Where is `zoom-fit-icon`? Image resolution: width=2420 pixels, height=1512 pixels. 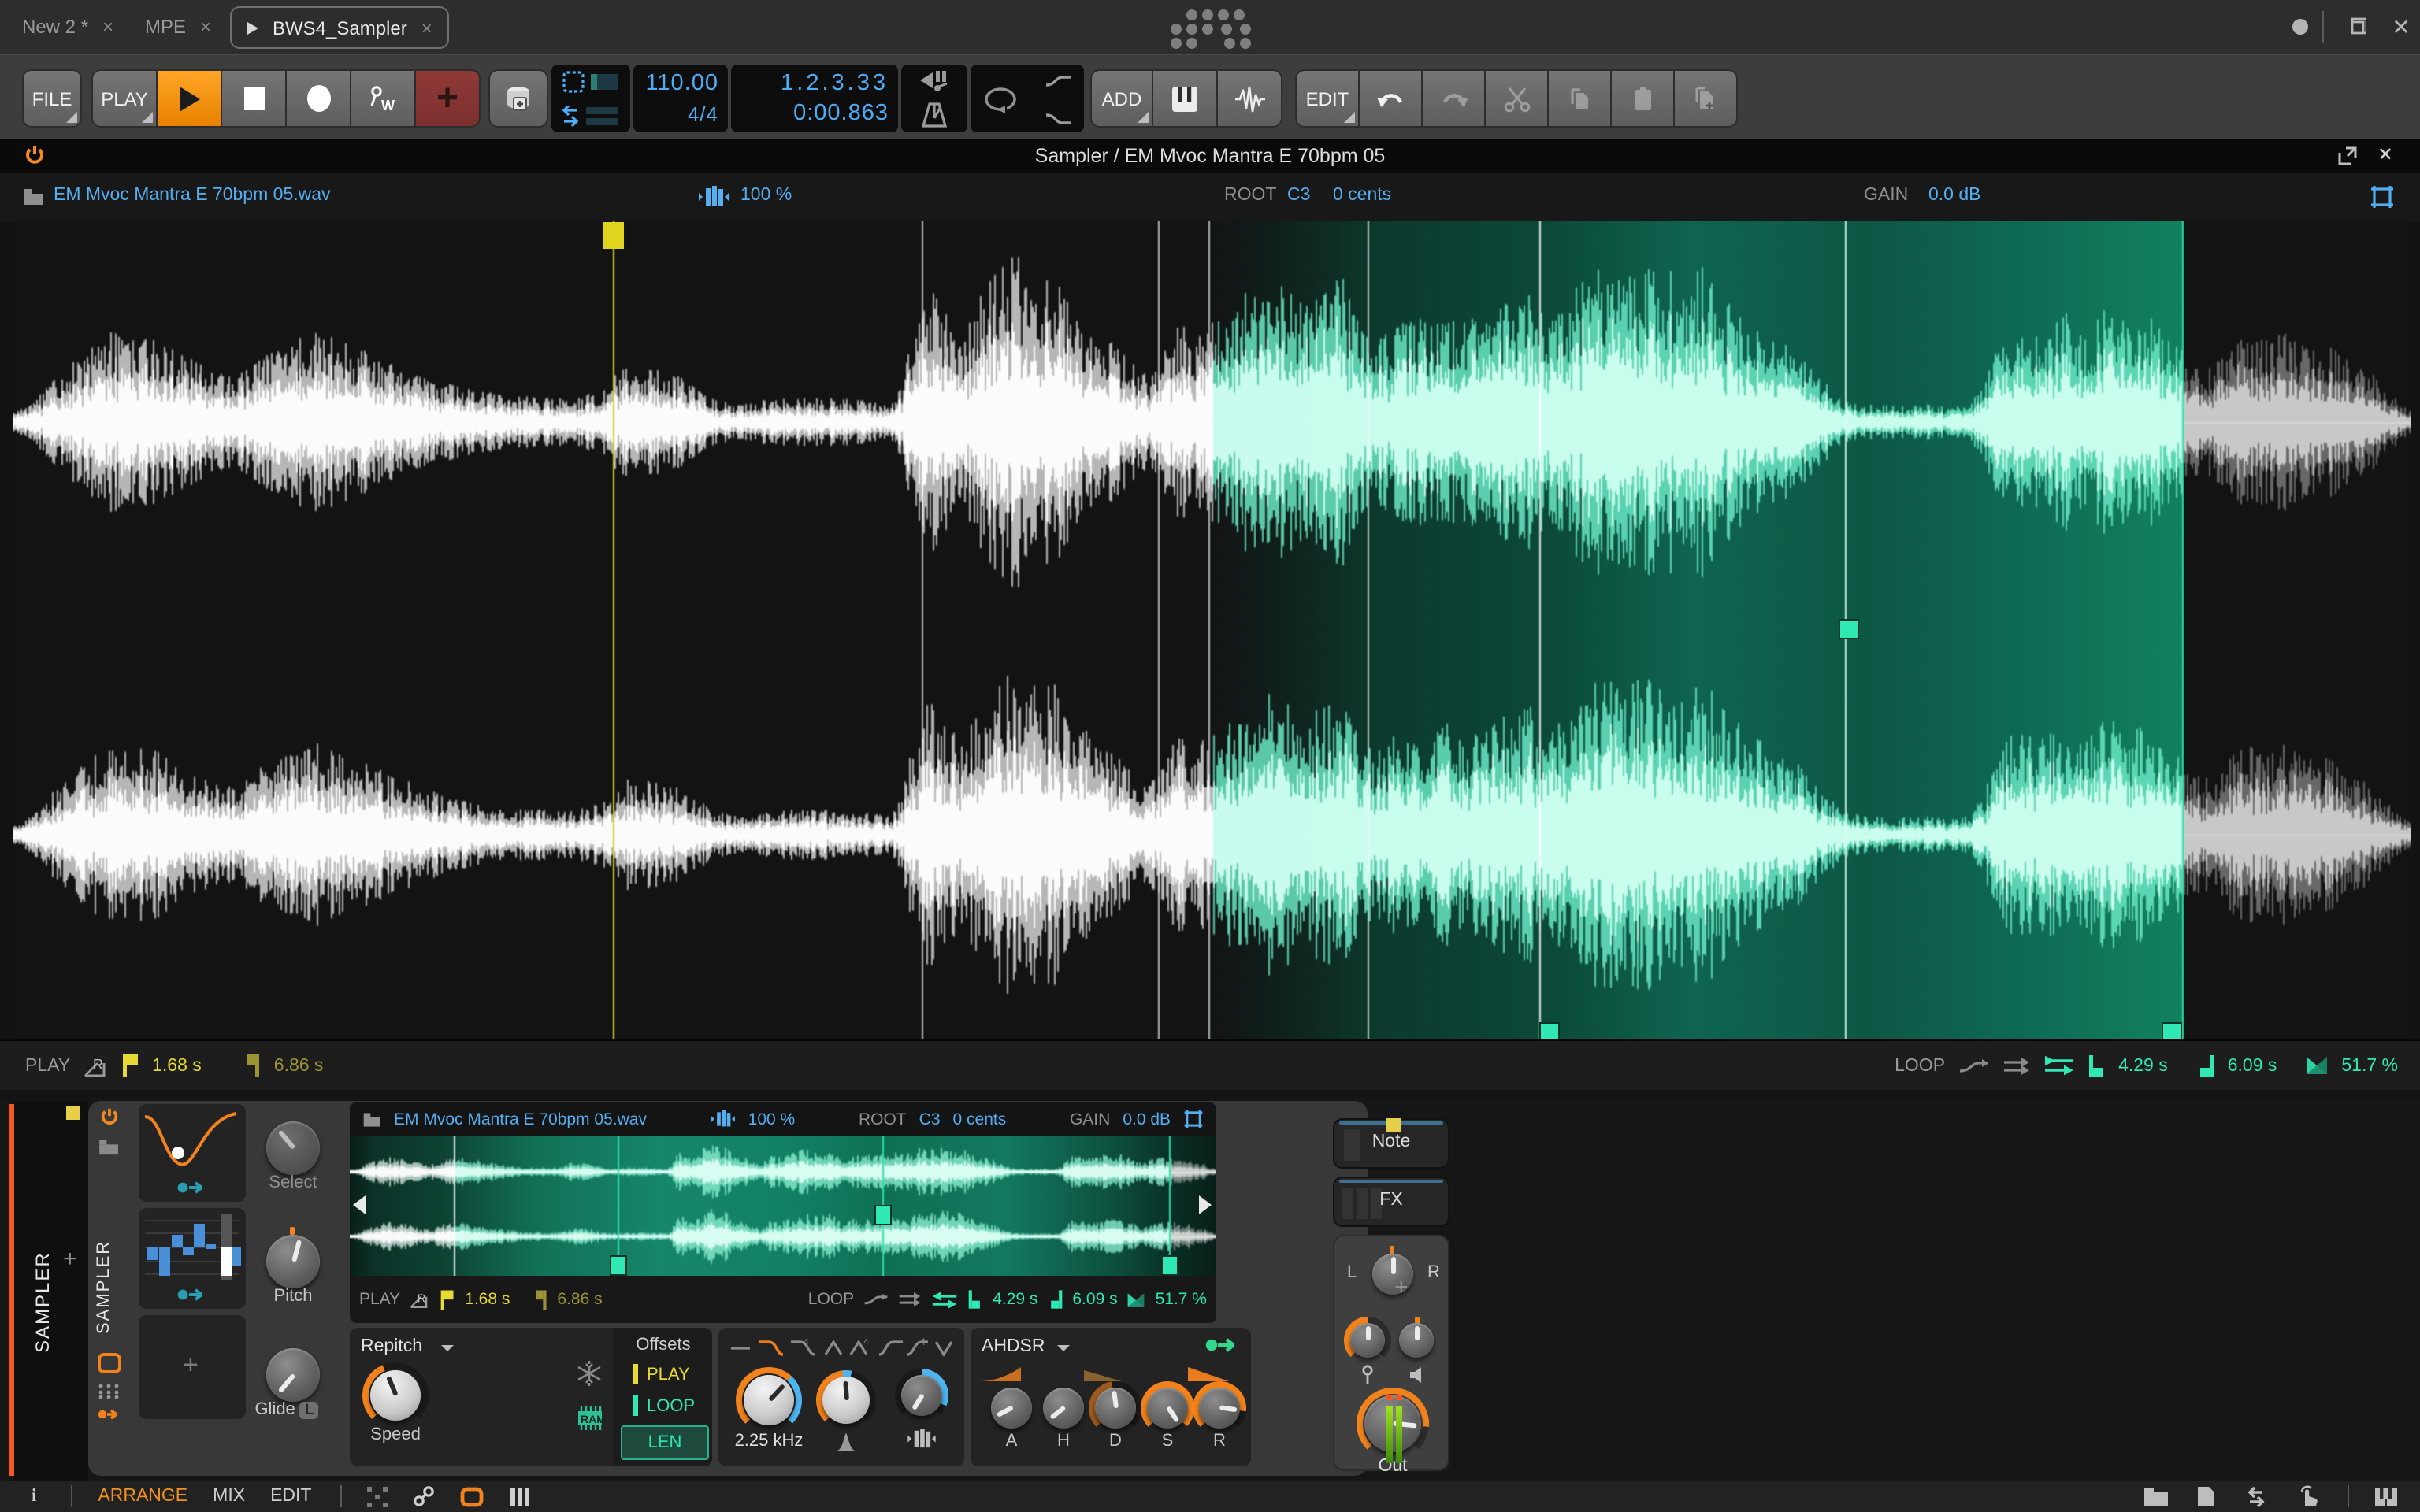
zoom-fit-icon is located at coordinates (1193, 1119).